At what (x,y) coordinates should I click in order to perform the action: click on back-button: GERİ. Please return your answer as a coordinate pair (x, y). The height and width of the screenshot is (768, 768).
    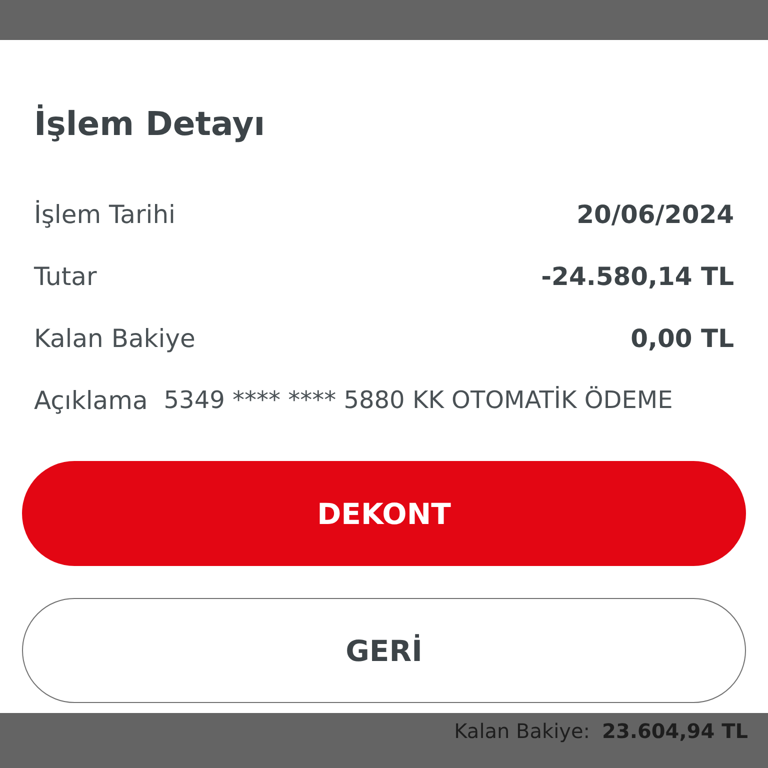
    Looking at the image, I should click on (384, 650).